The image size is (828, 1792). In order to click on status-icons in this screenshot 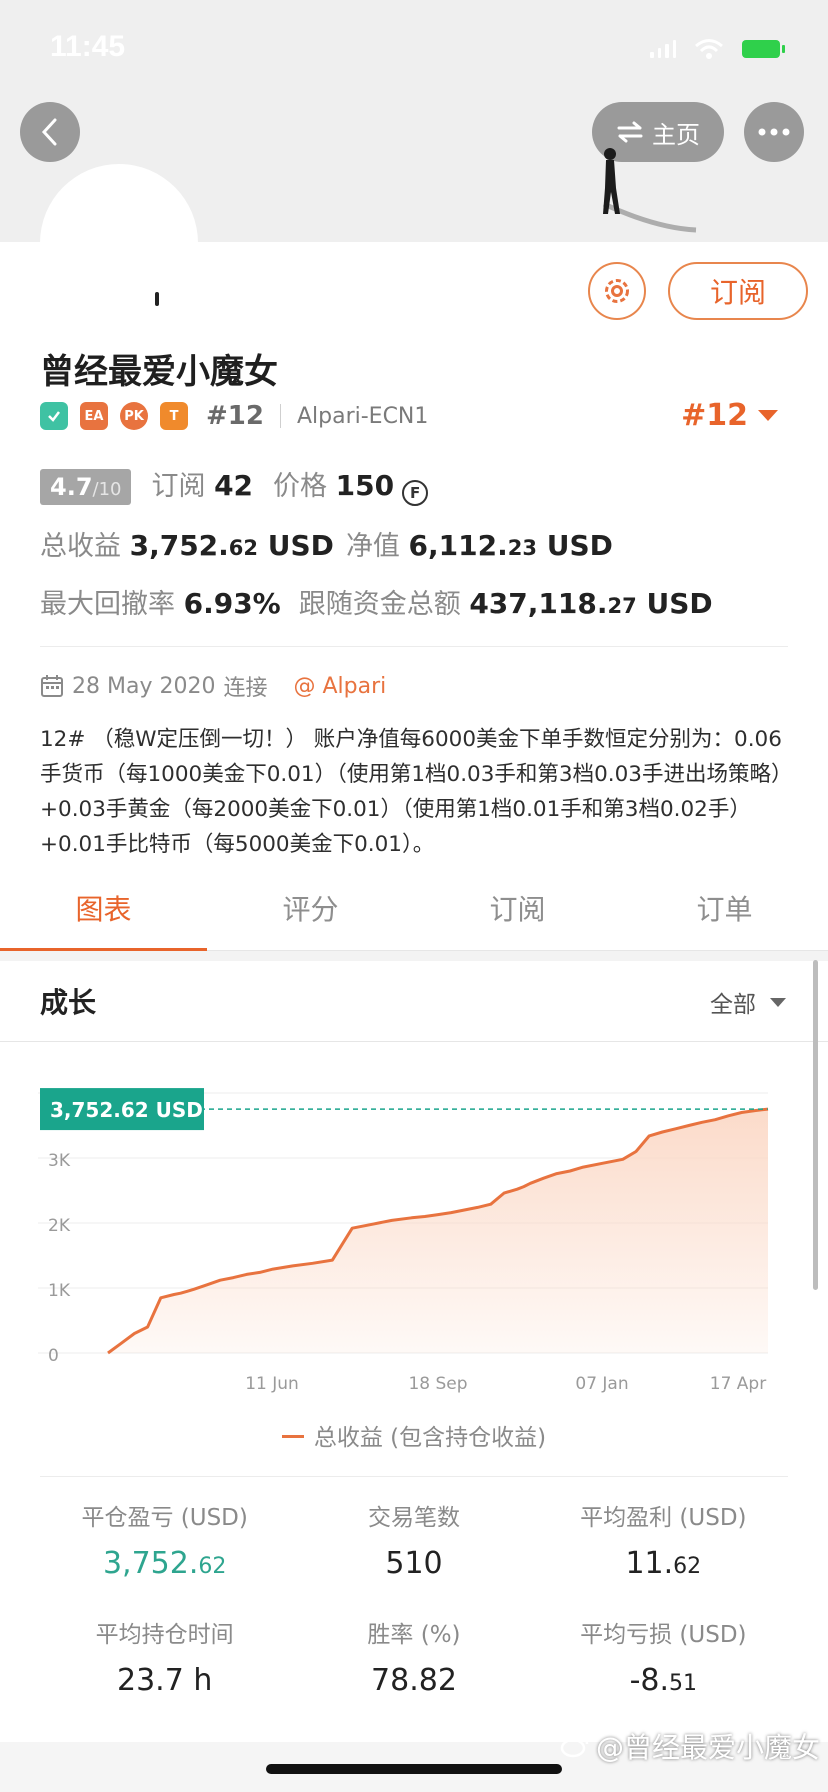, I will do `click(717, 49)`.